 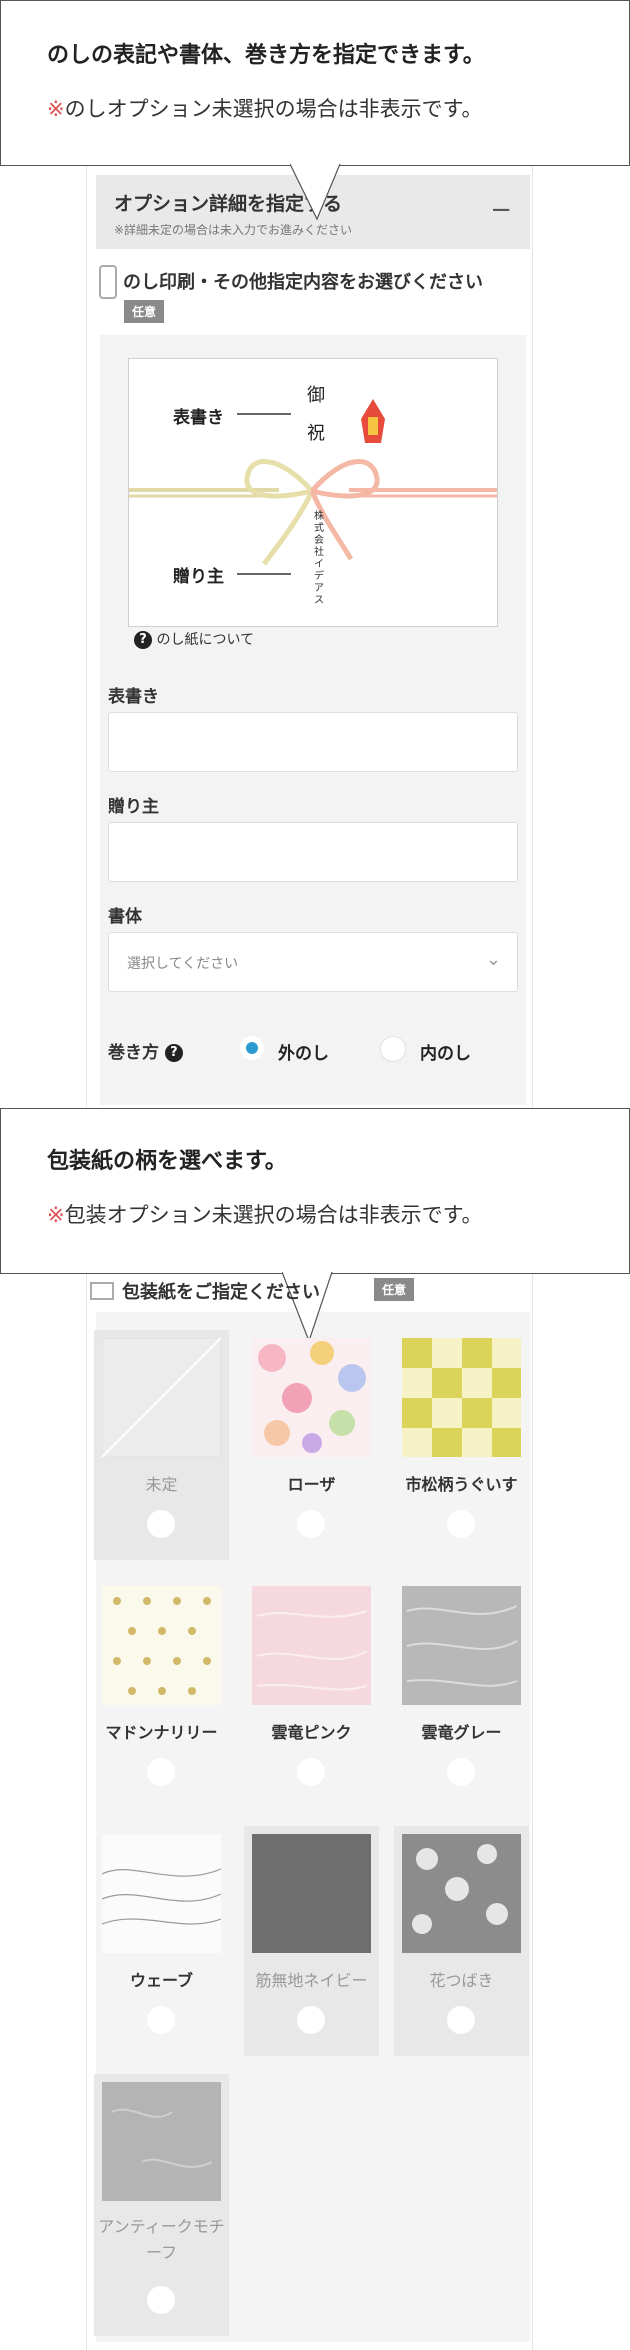 What do you see at coordinates (161, 2141) in the screenshot?
I see `antique-motif-pattern-image` at bounding box center [161, 2141].